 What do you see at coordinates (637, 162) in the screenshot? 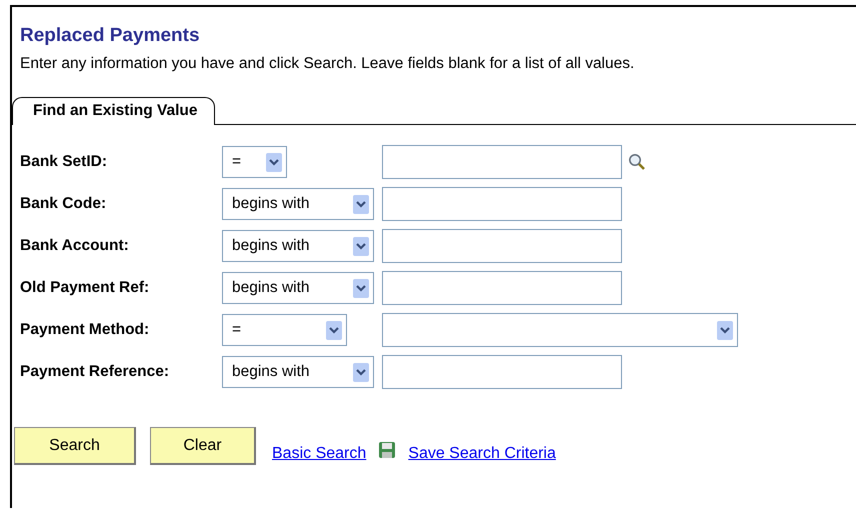
I see `search-icon` at bounding box center [637, 162].